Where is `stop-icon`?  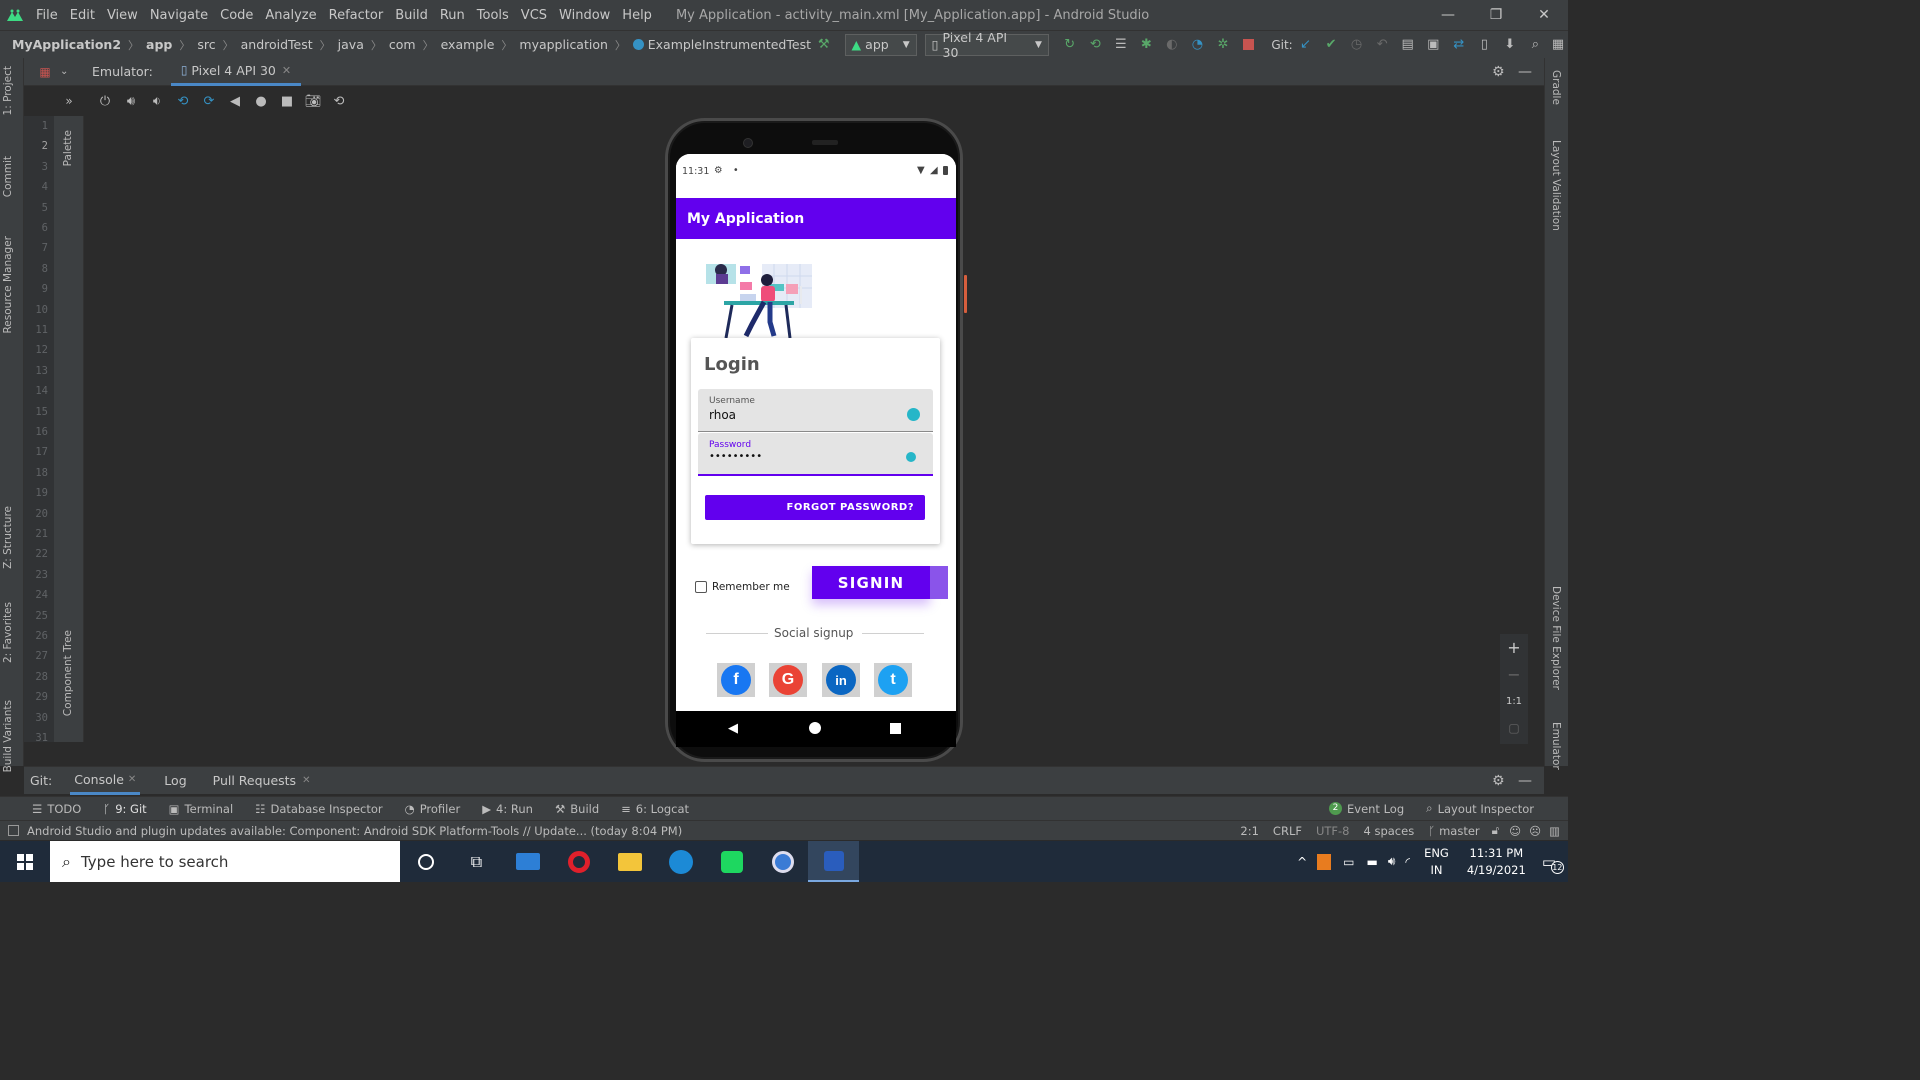
stop-icon is located at coordinates (1249, 45).